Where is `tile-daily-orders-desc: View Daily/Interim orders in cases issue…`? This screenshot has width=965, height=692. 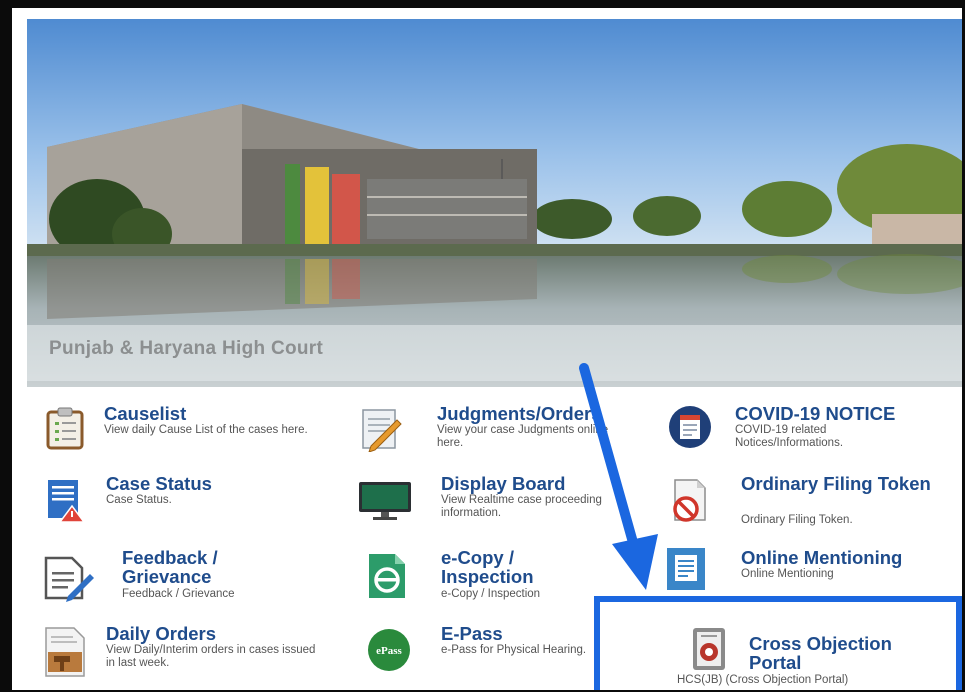
tile-daily-orders-desc: View Daily/Interim orders in cases issue… is located at coordinates (211, 656).